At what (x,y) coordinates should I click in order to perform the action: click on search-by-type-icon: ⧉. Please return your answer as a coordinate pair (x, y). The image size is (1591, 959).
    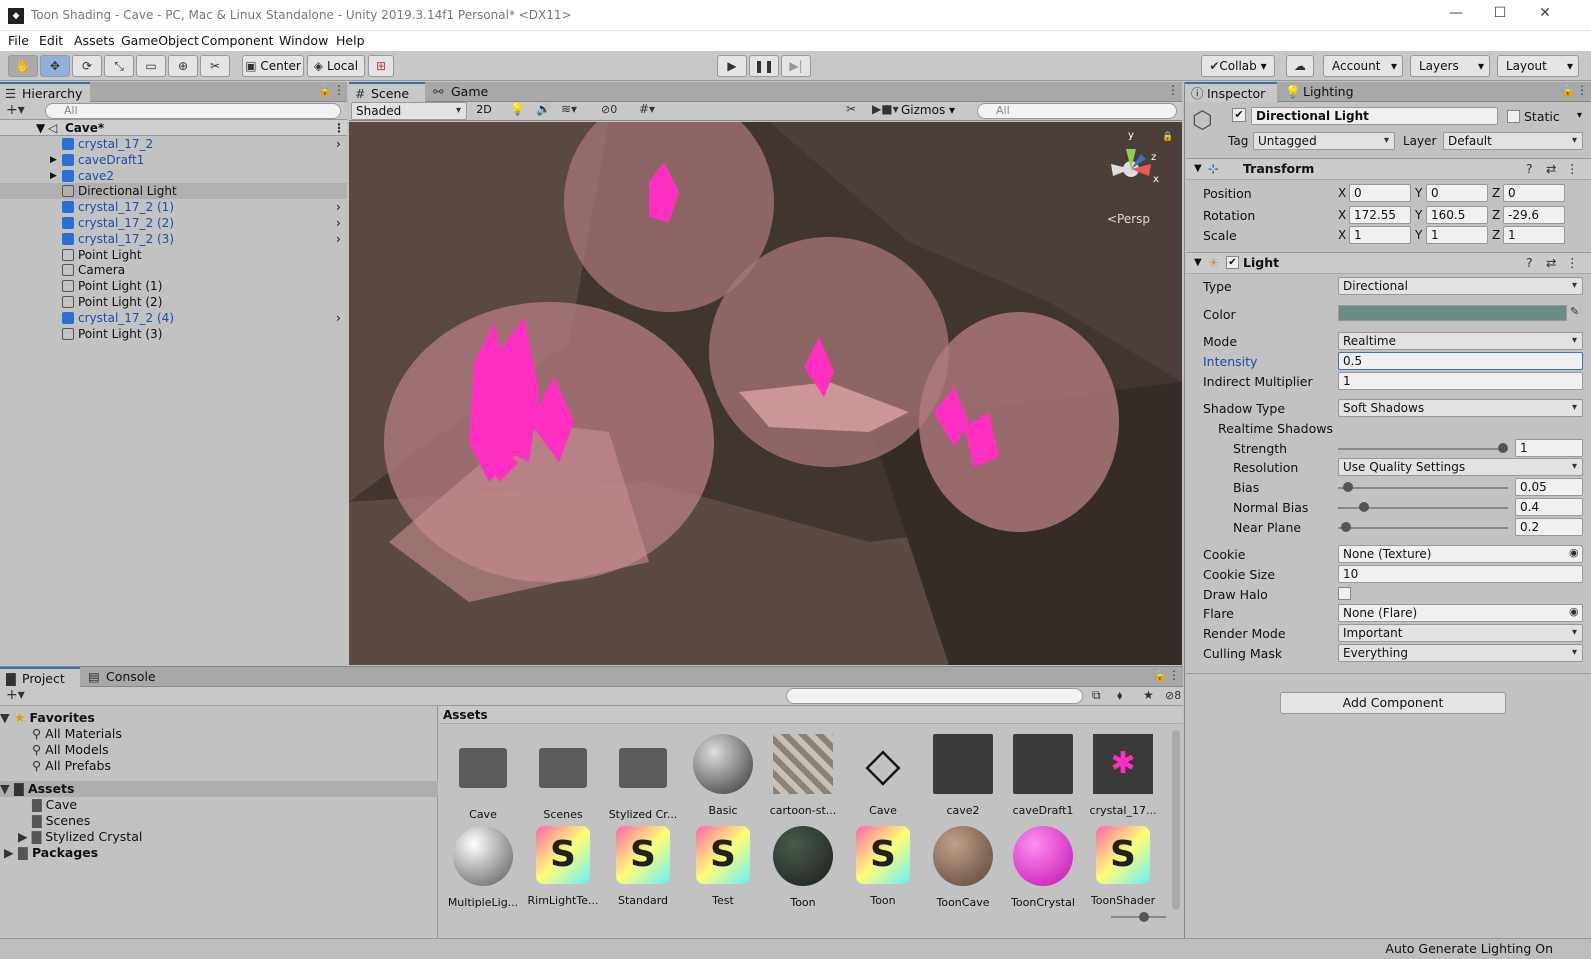
    Looking at the image, I should click on (1096, 695).